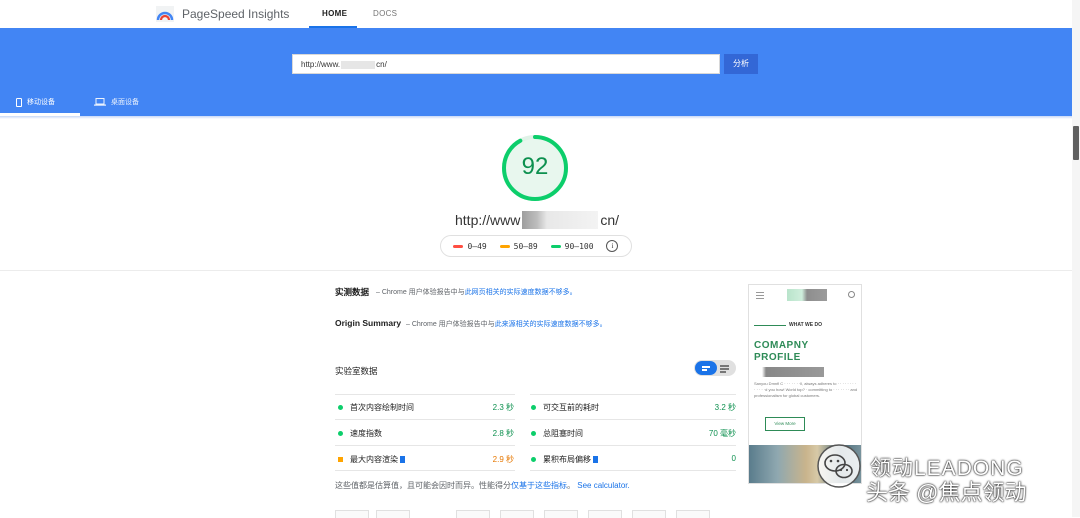  I want to click on url-input: http://www. cn/, so click(506, 64).